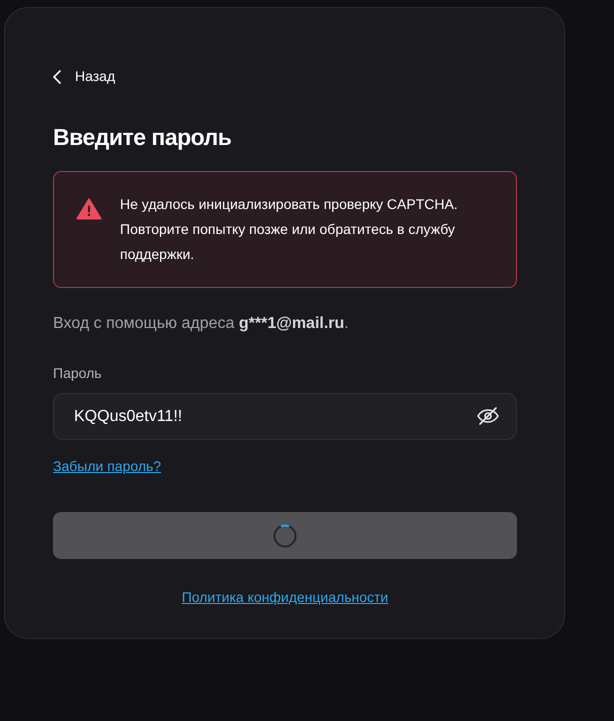  What do you see at coordinates (201, 324) in the screenshot?
I see `login-hint: Вход с помощью адреса g***1@mail.ru.` at bounding box center [201, 324].